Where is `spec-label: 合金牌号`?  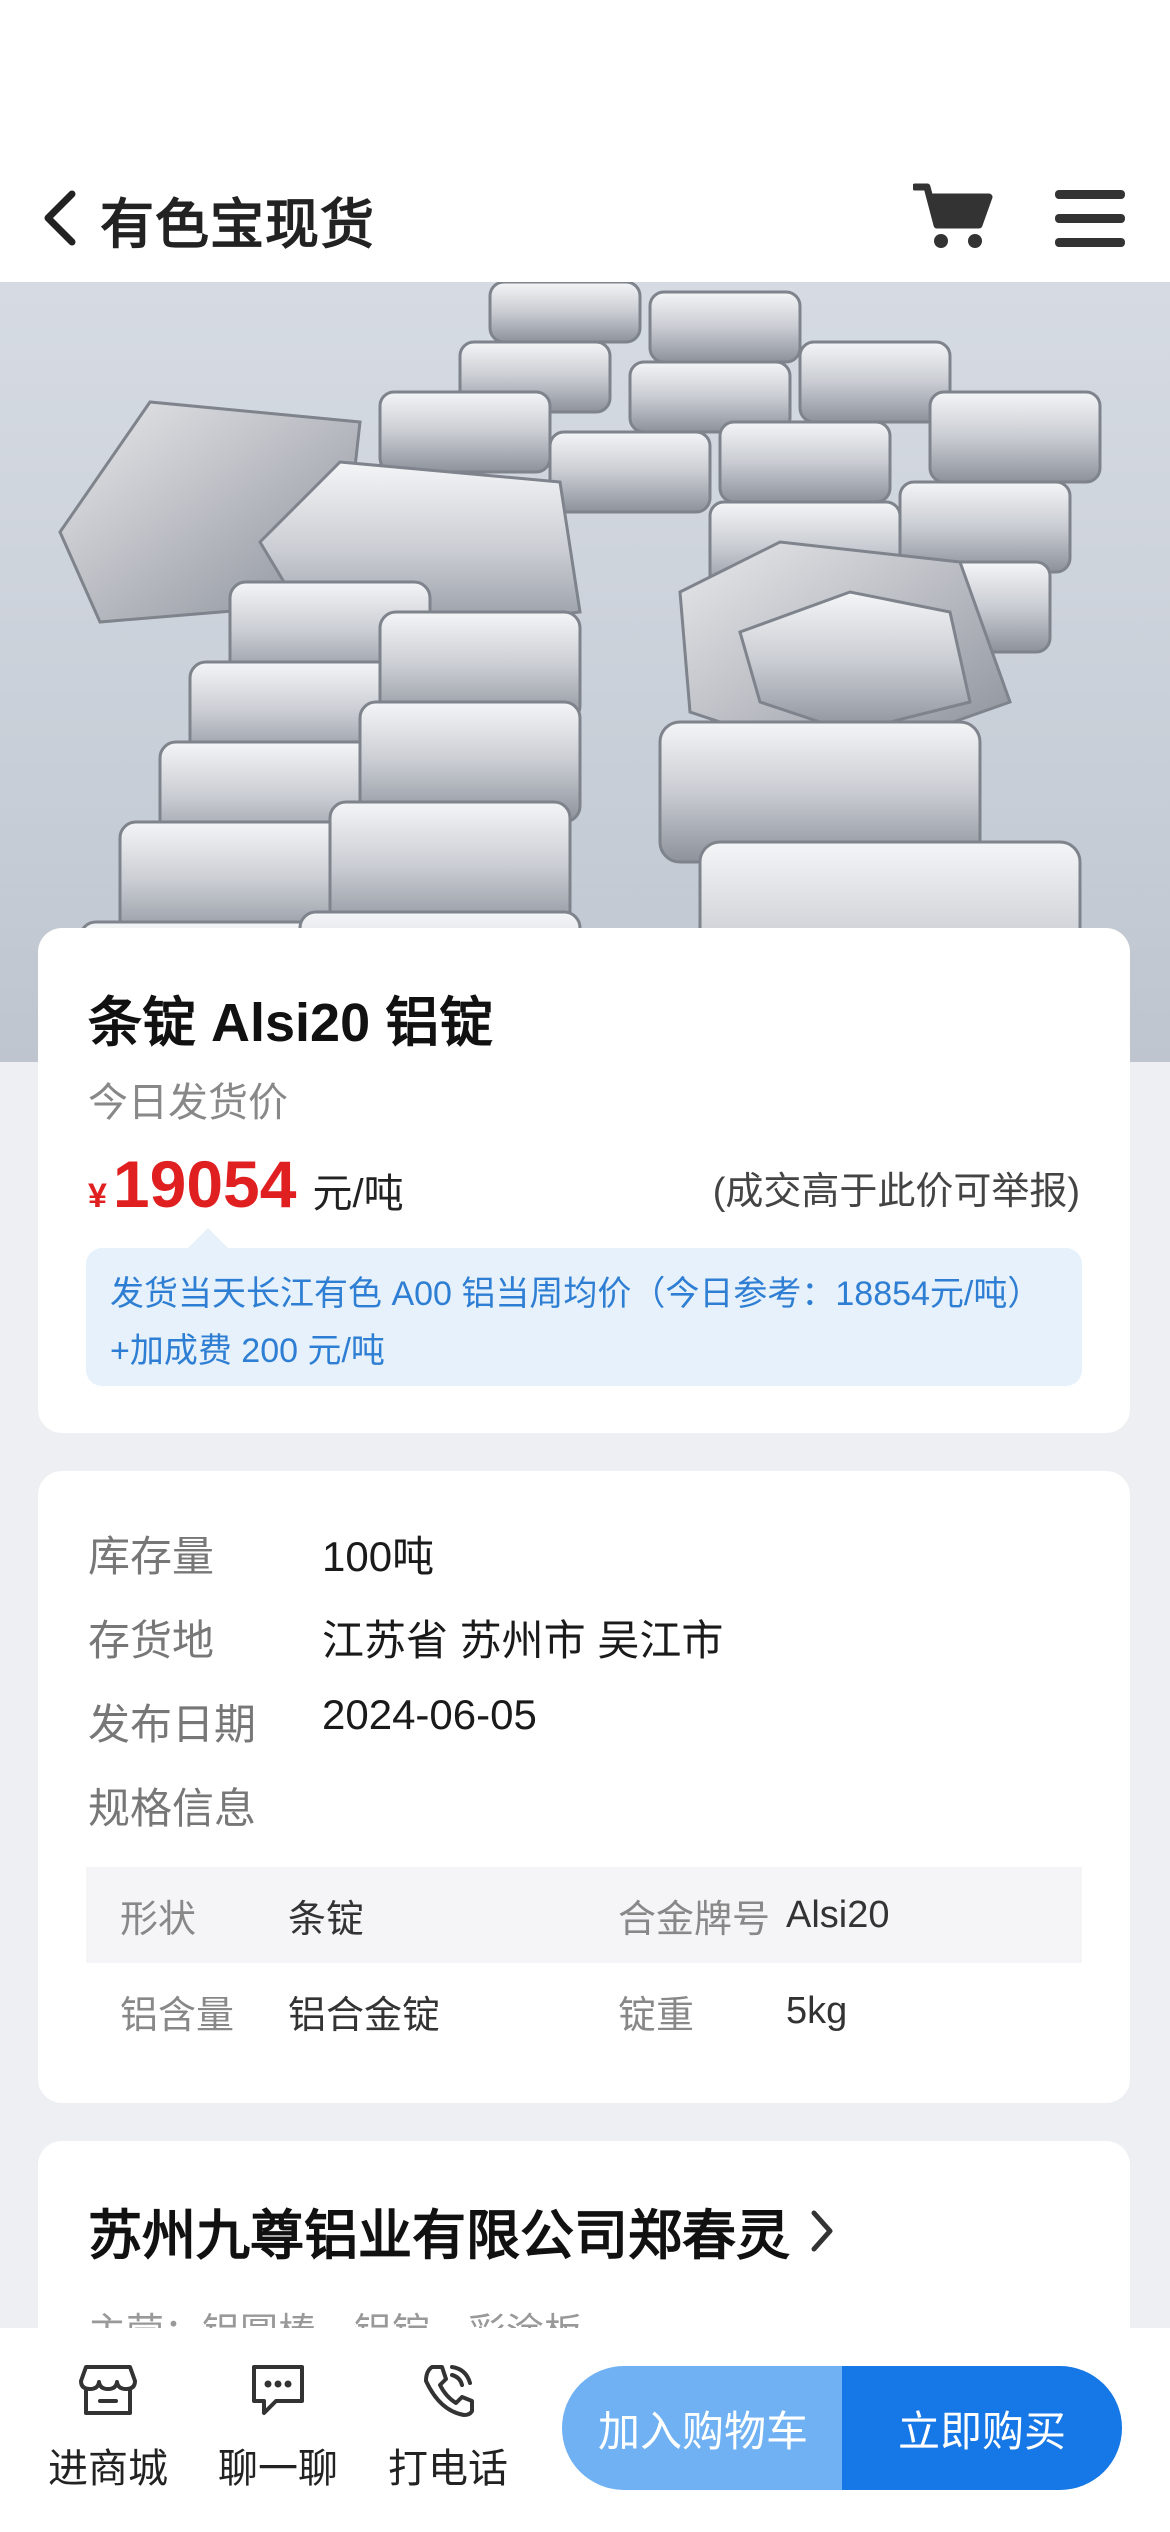 spec-label: 合金牌号 is located at coordinates (694, 1919).